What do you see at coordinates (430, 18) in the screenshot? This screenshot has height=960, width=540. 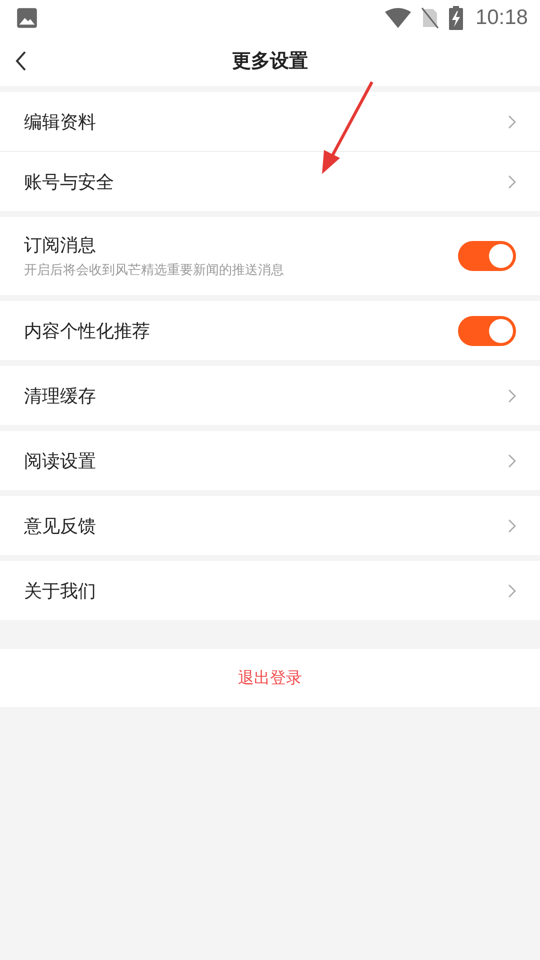 I see `no-sim-icon` at bounding box center [430, 18].